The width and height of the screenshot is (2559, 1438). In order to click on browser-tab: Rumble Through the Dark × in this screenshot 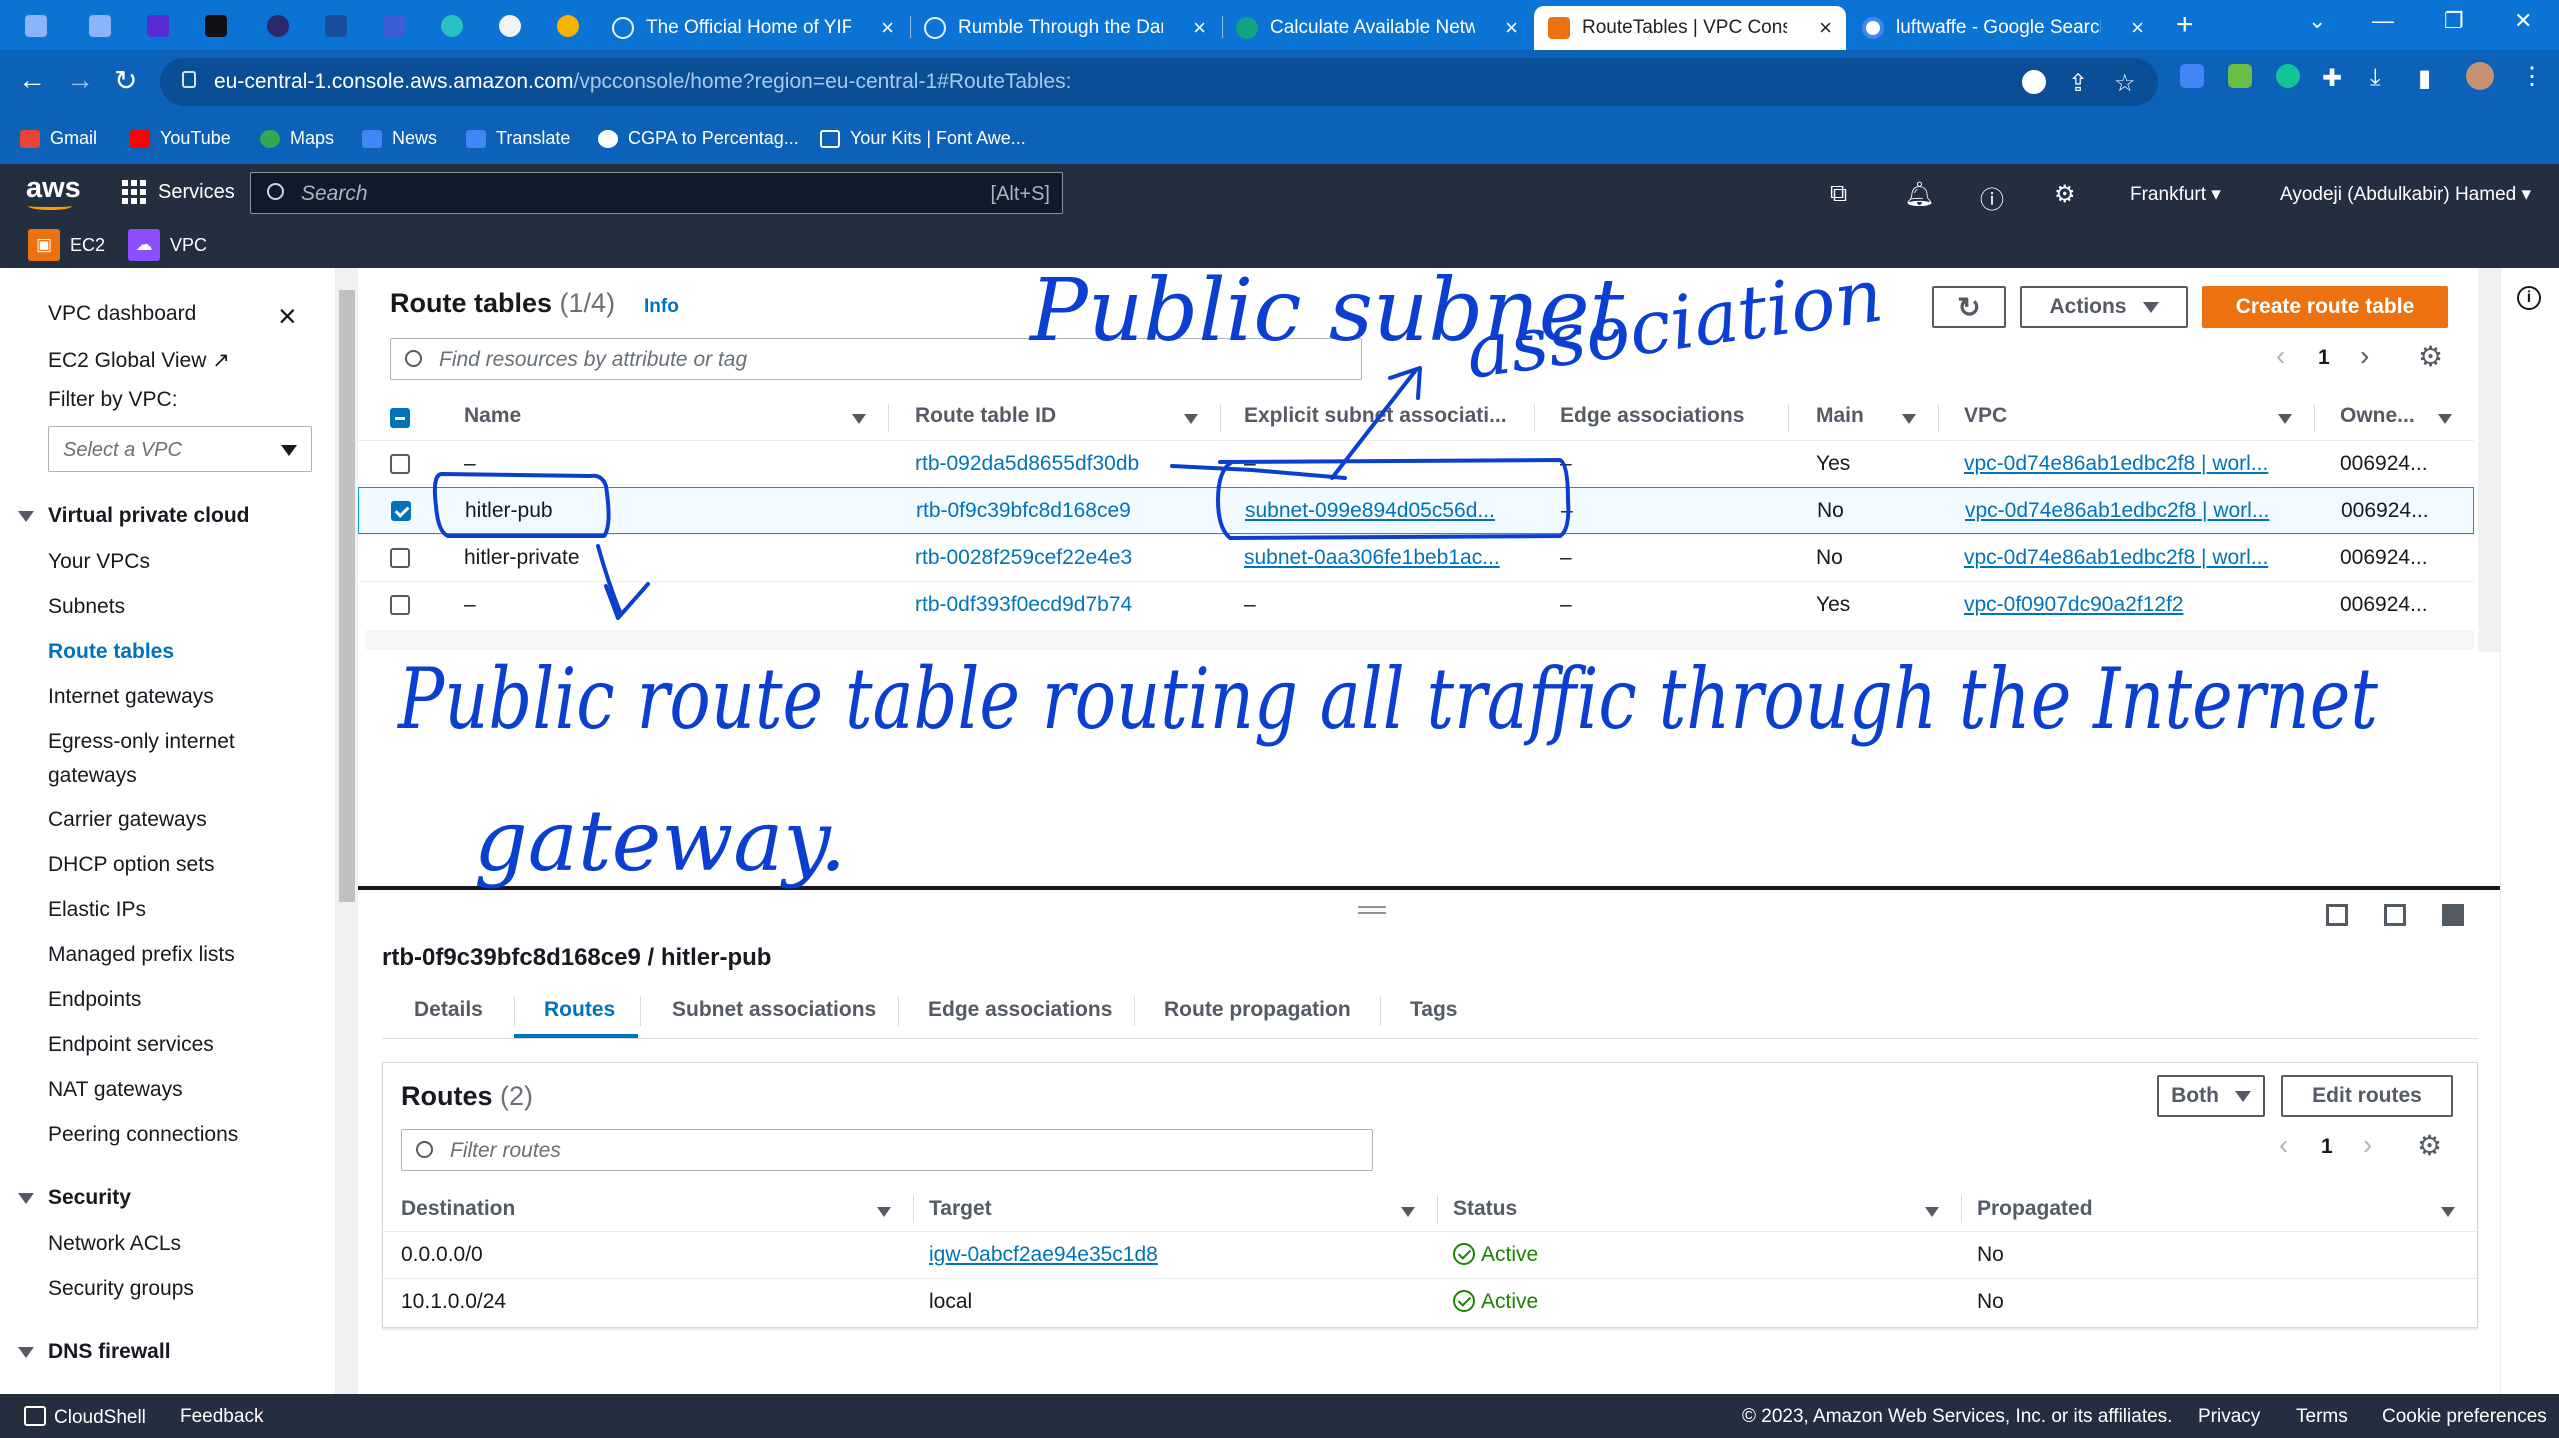, I will do `click(1065, 28)`.